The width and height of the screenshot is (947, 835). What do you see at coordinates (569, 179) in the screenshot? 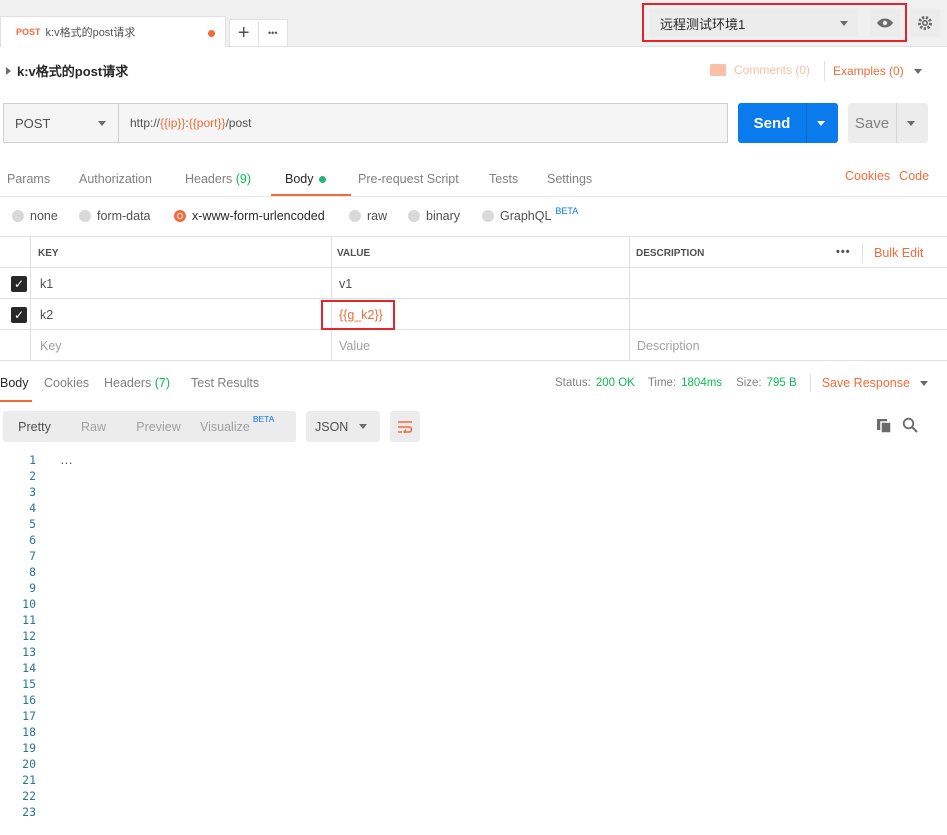
I see `tab-settings: Settings` at bounding box center [569, 179].